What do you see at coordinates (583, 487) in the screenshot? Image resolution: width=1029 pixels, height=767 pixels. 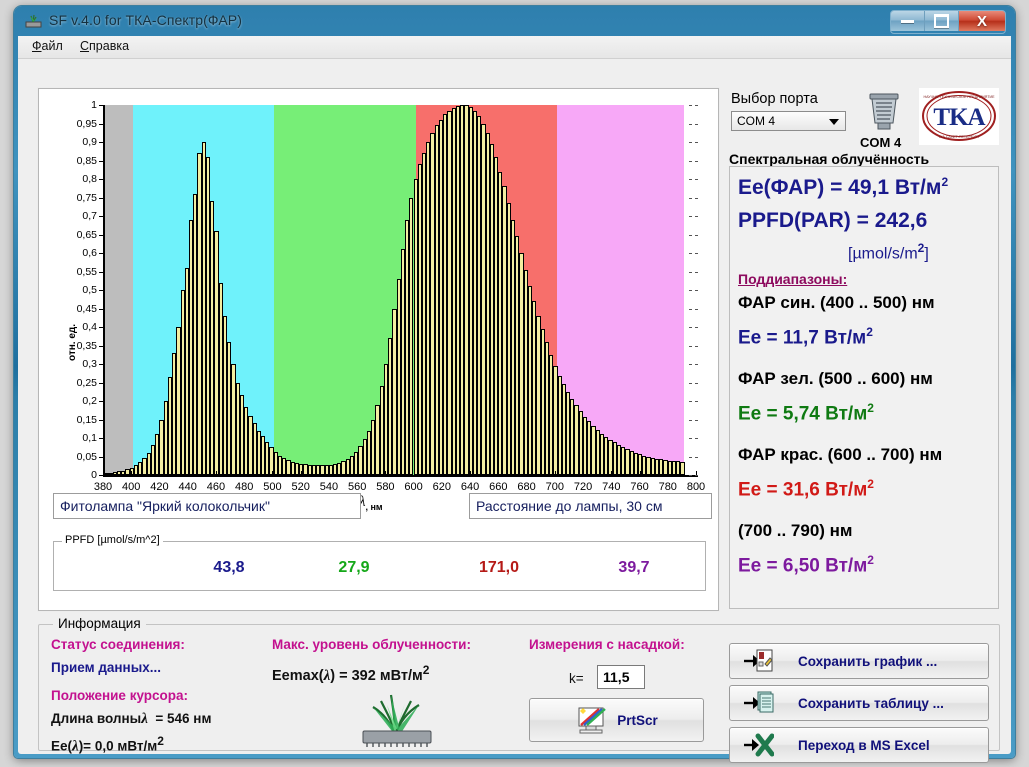 I see `x-tick-label: 720` at bounding box center [583, 487].